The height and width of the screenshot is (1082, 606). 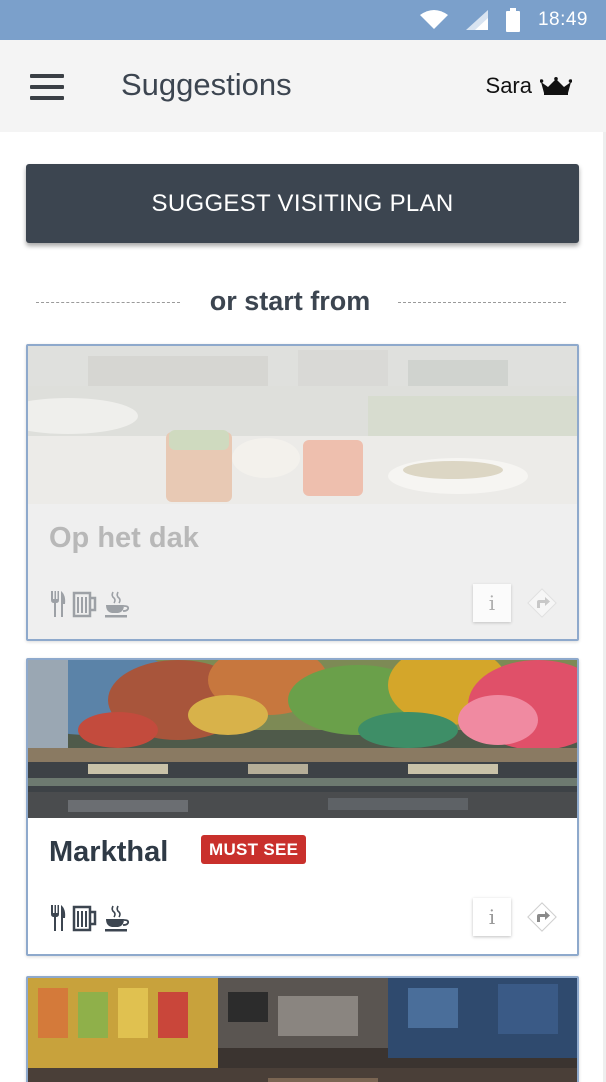 What do you see at coordinates (303, 20) in the screenshot?
I see `status-bar: 18:49` at bounding box center [303, 20].